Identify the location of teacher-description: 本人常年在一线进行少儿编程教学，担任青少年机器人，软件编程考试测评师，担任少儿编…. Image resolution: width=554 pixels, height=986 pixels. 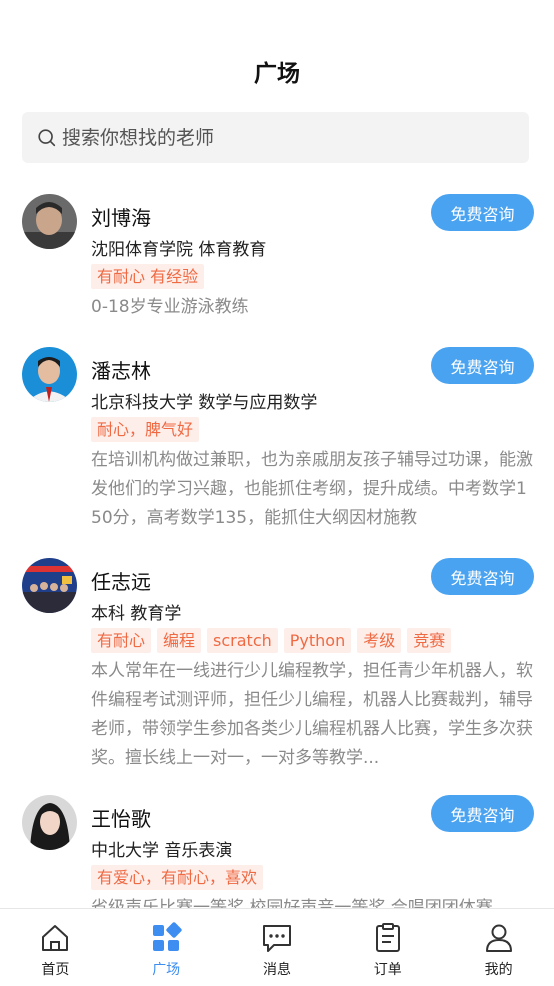
(312, 714).